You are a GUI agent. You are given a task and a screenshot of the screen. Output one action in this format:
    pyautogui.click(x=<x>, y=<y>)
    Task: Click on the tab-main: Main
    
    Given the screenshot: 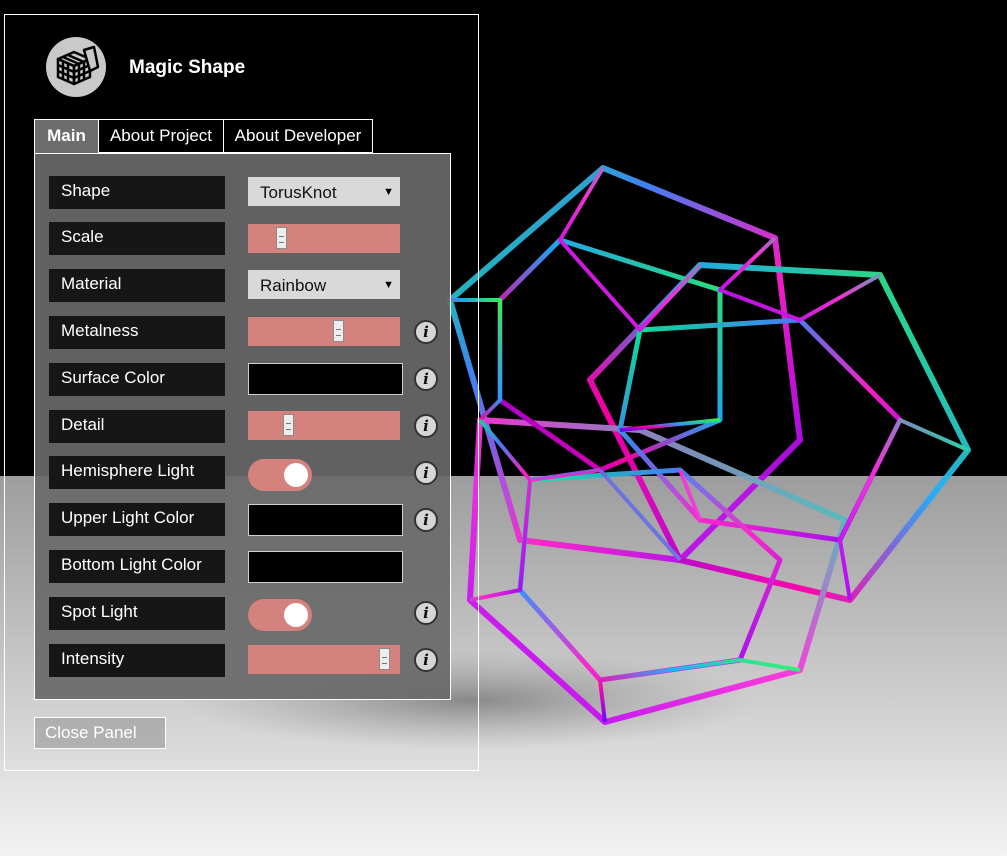 What is the action you would take?
    pyautogui.click(x=66, y=136)
    